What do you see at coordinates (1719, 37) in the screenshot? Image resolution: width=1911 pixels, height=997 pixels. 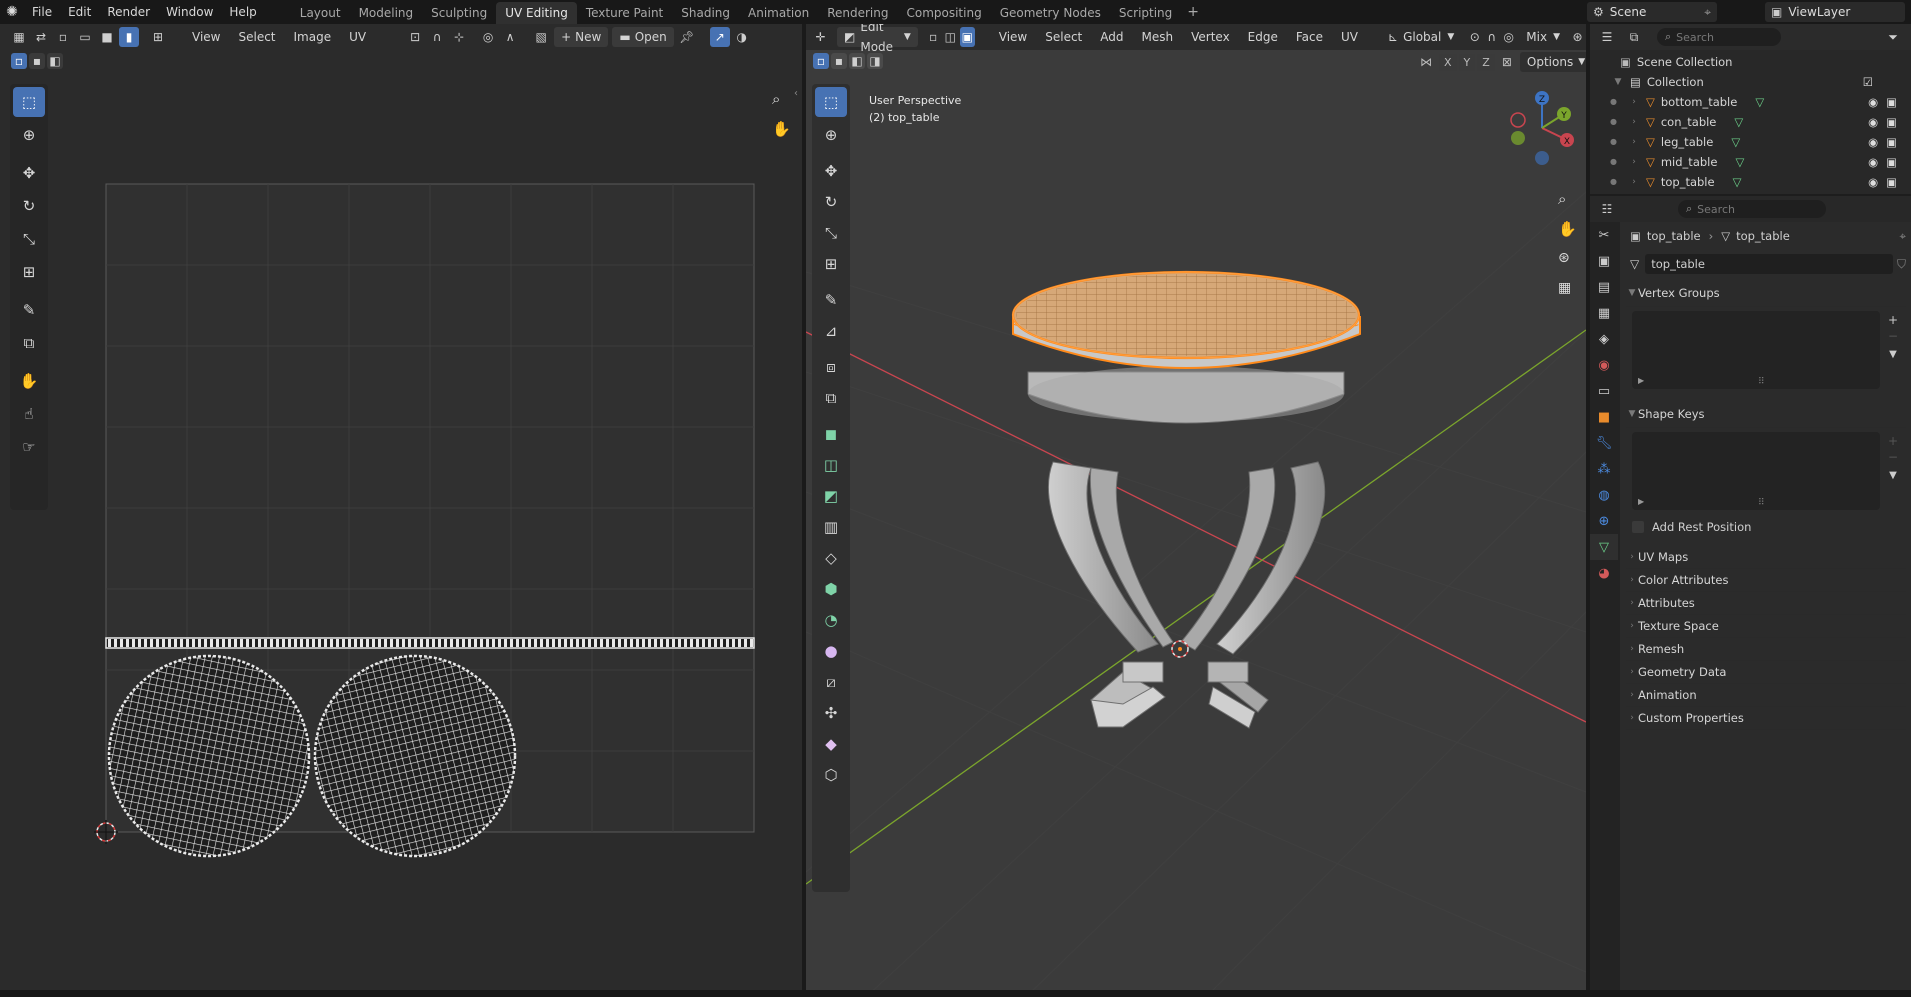 I see `outliner-search: ⌕ Search` at bounding box center [1719, 37].